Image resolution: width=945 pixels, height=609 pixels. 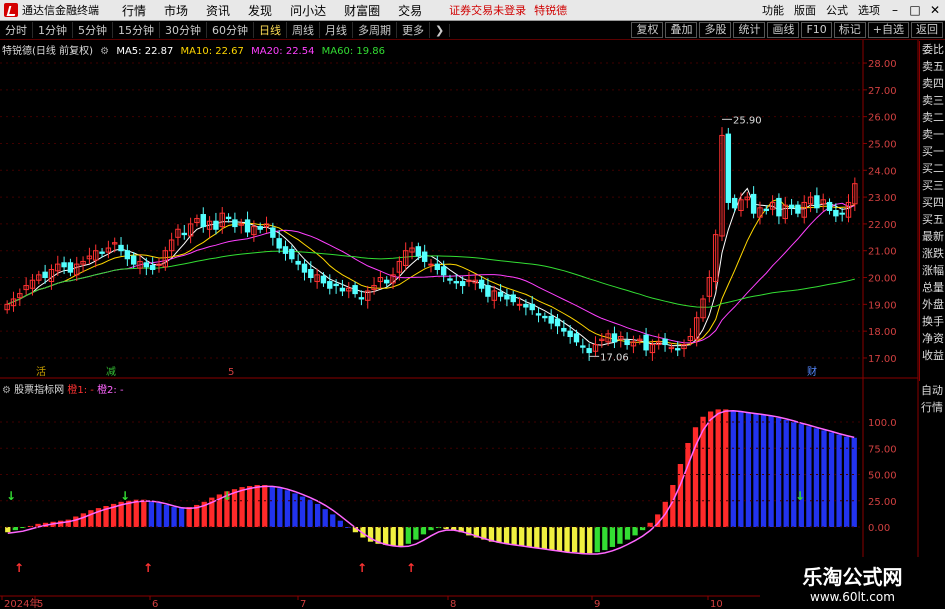 I want to click on menu-item-ask: 问小达, so click(x=308, y=10).